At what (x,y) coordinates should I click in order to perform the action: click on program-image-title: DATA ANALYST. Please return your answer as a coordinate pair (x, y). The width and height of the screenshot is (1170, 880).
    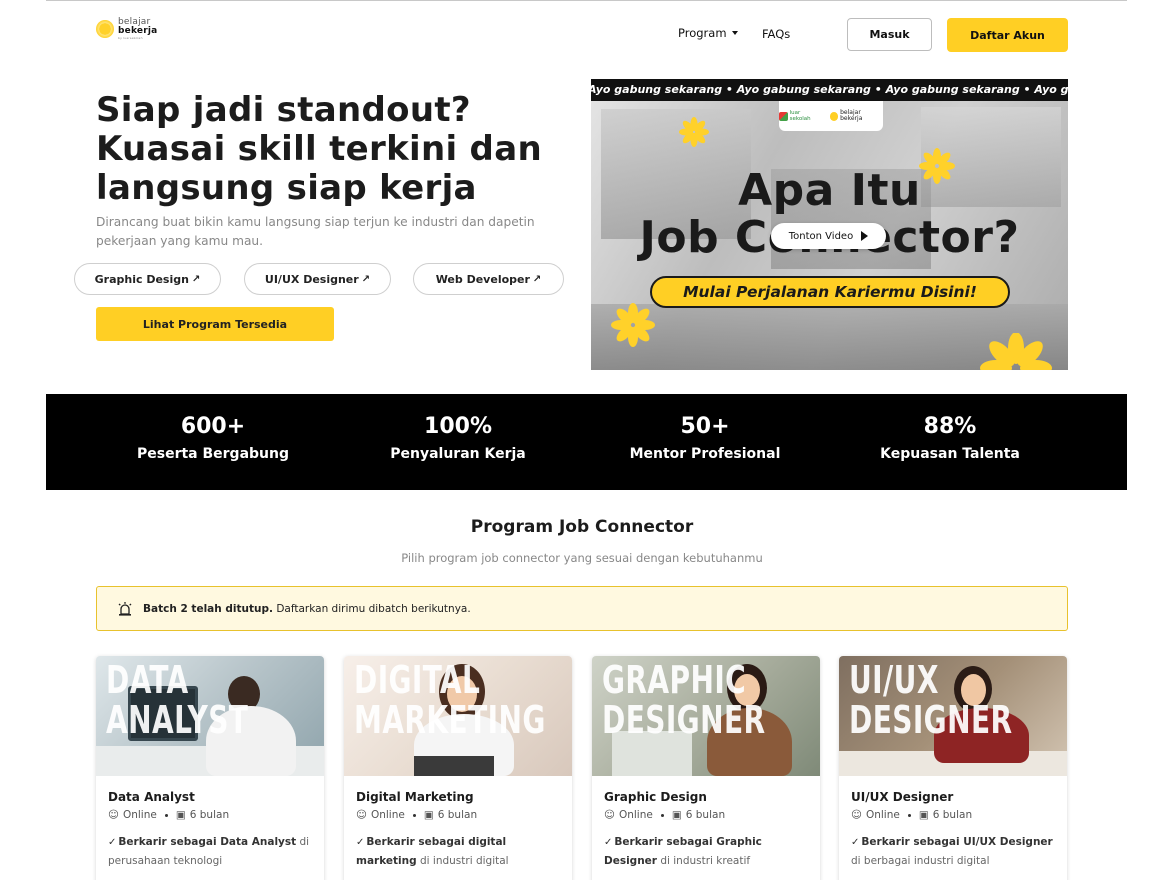
    Looking at the image, I should click on (177, 700).